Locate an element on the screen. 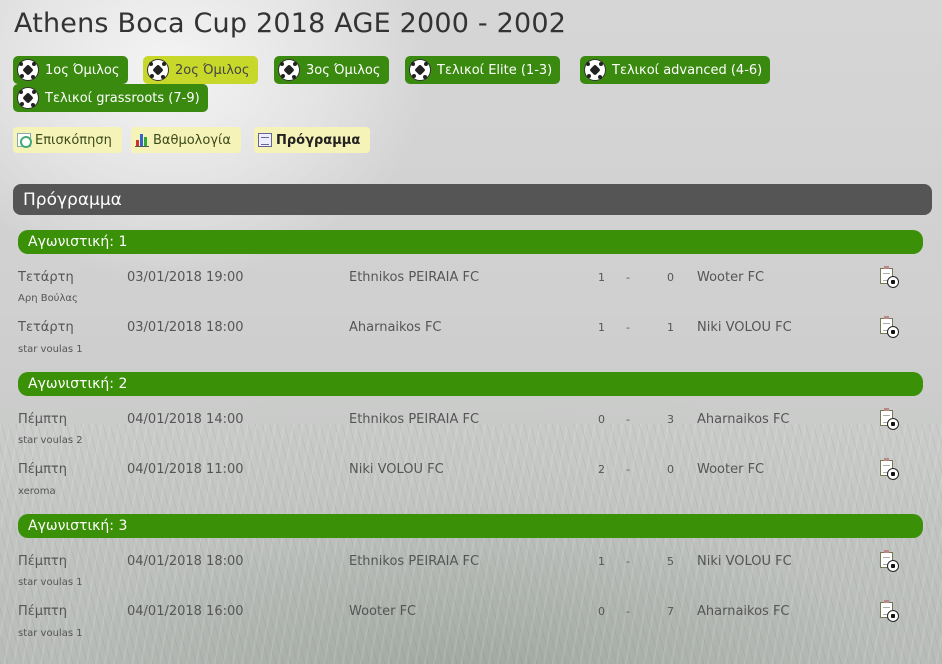  round-header: Αγωνιστική: 1 is located at coordinates (470, 242).